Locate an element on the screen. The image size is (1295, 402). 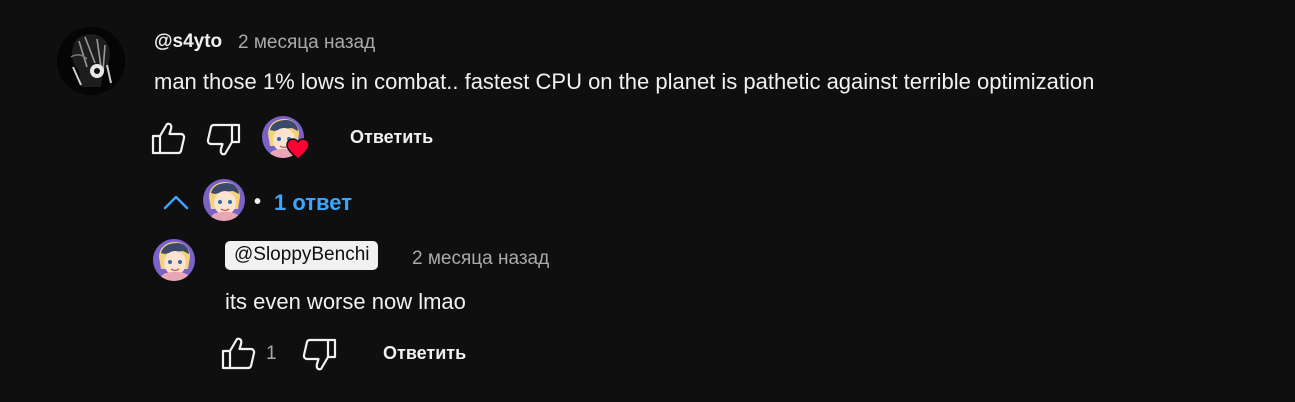
replies-count-label: 1 ответ is located at coordinates (313, 203).